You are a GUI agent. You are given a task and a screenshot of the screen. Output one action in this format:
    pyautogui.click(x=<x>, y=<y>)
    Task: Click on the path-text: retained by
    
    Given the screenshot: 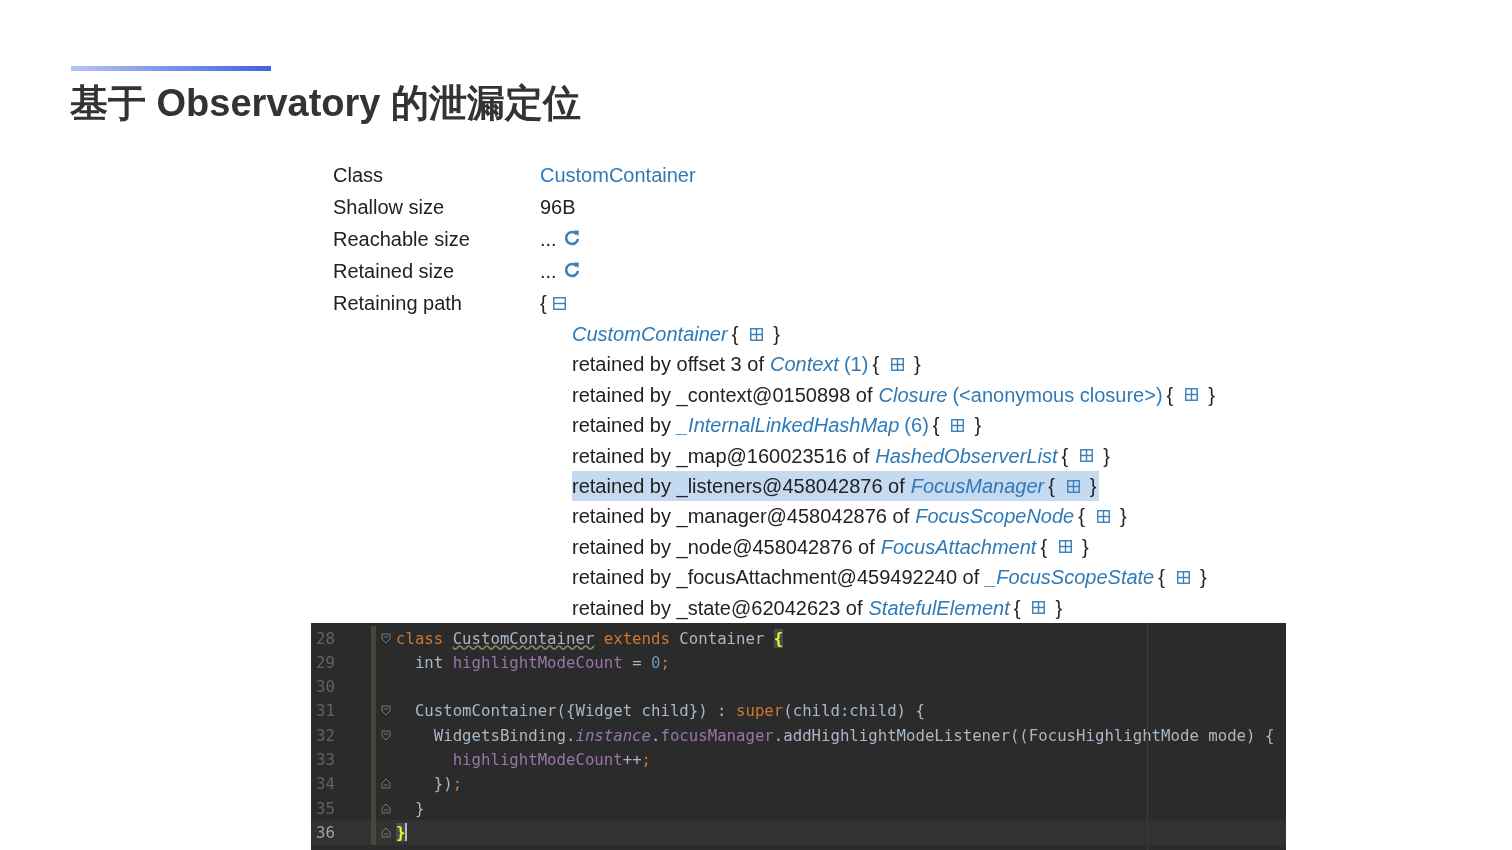 What is the action you would take?
    pyautogui.click(x=621, y=426)
    